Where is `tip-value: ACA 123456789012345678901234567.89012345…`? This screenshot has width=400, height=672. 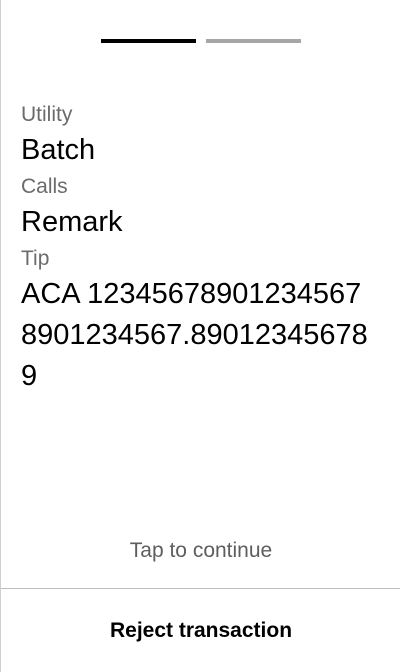 tip-value: ACA 123456789012345678901234567.89012345… is located at coordinates (194, 335).